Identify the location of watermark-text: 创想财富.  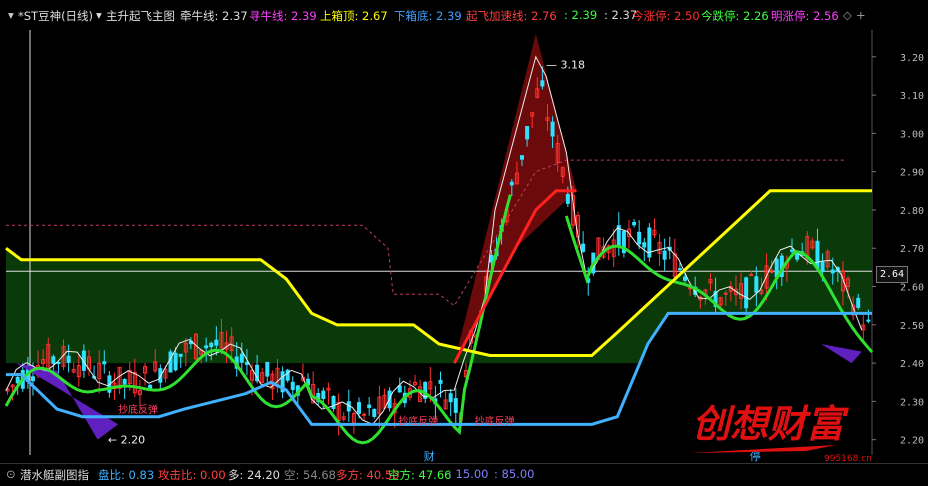
(771, 423).